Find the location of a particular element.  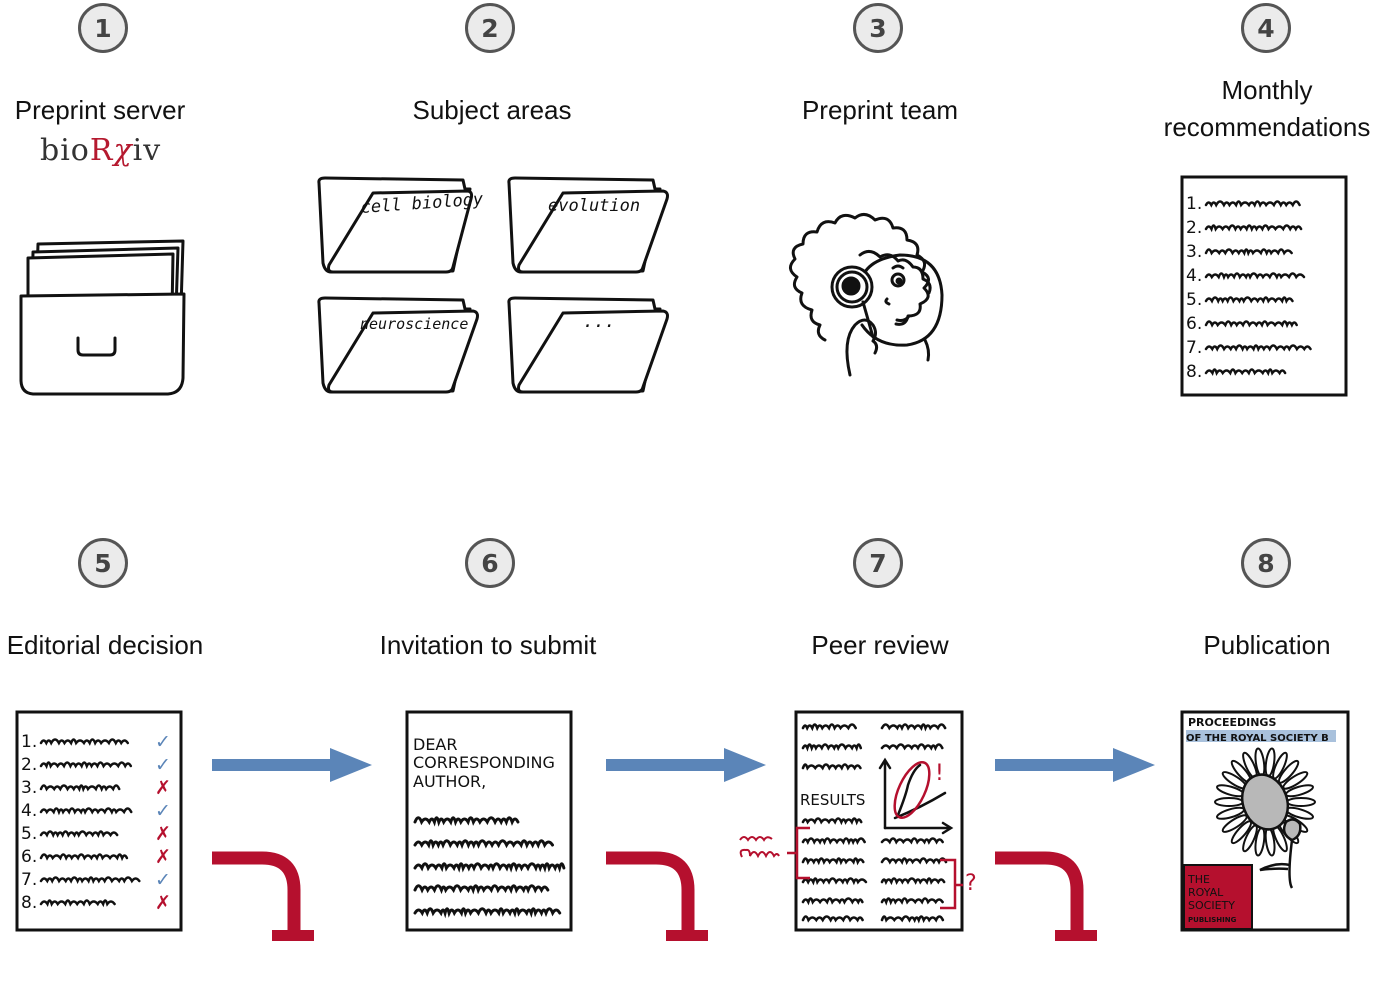

journal-title-line1: PROCEEDINGS is located at coordinates (1232, 722).